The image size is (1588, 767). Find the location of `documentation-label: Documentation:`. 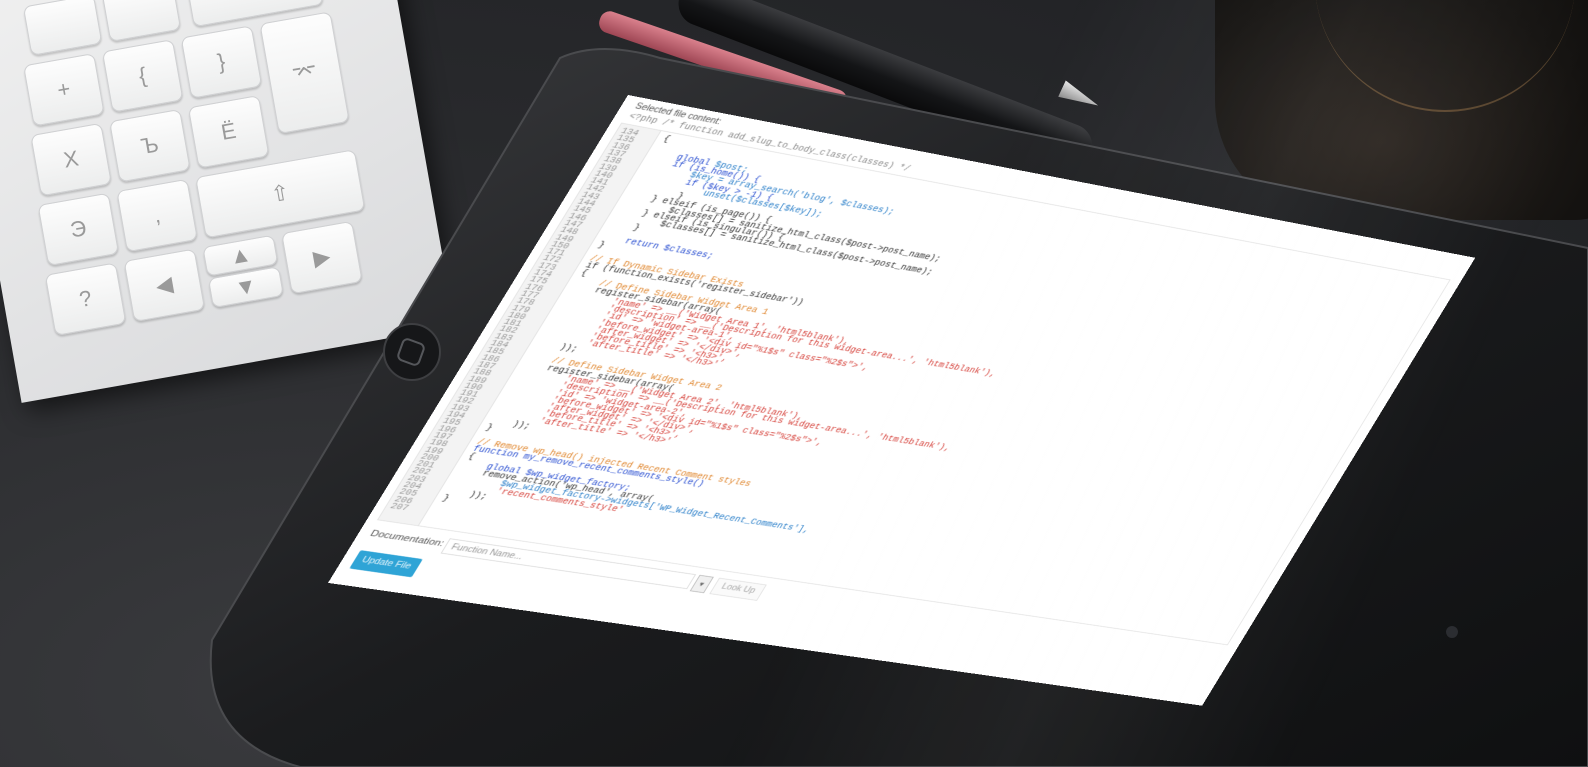

documentation-label: Documentation: is located at coordinates (407, 539).